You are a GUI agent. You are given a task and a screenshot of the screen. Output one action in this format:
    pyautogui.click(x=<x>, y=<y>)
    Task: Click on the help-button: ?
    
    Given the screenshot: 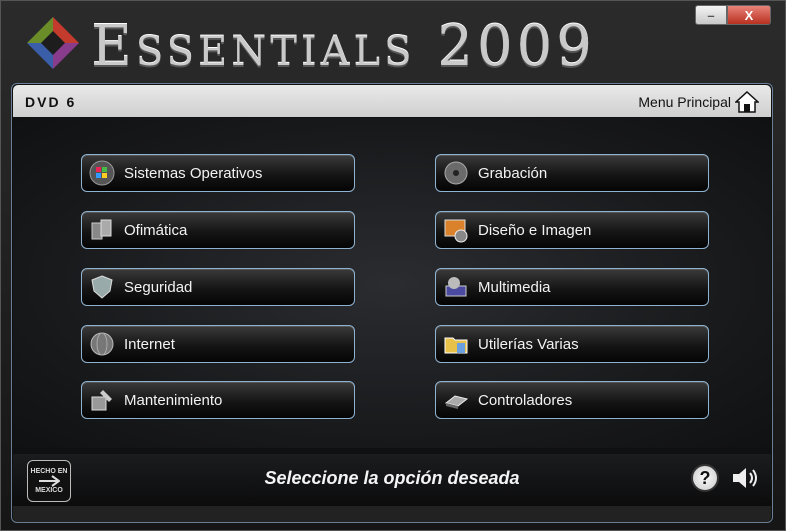 What is the action you would take?
    pyautogui.click(x=705, y=478)
    